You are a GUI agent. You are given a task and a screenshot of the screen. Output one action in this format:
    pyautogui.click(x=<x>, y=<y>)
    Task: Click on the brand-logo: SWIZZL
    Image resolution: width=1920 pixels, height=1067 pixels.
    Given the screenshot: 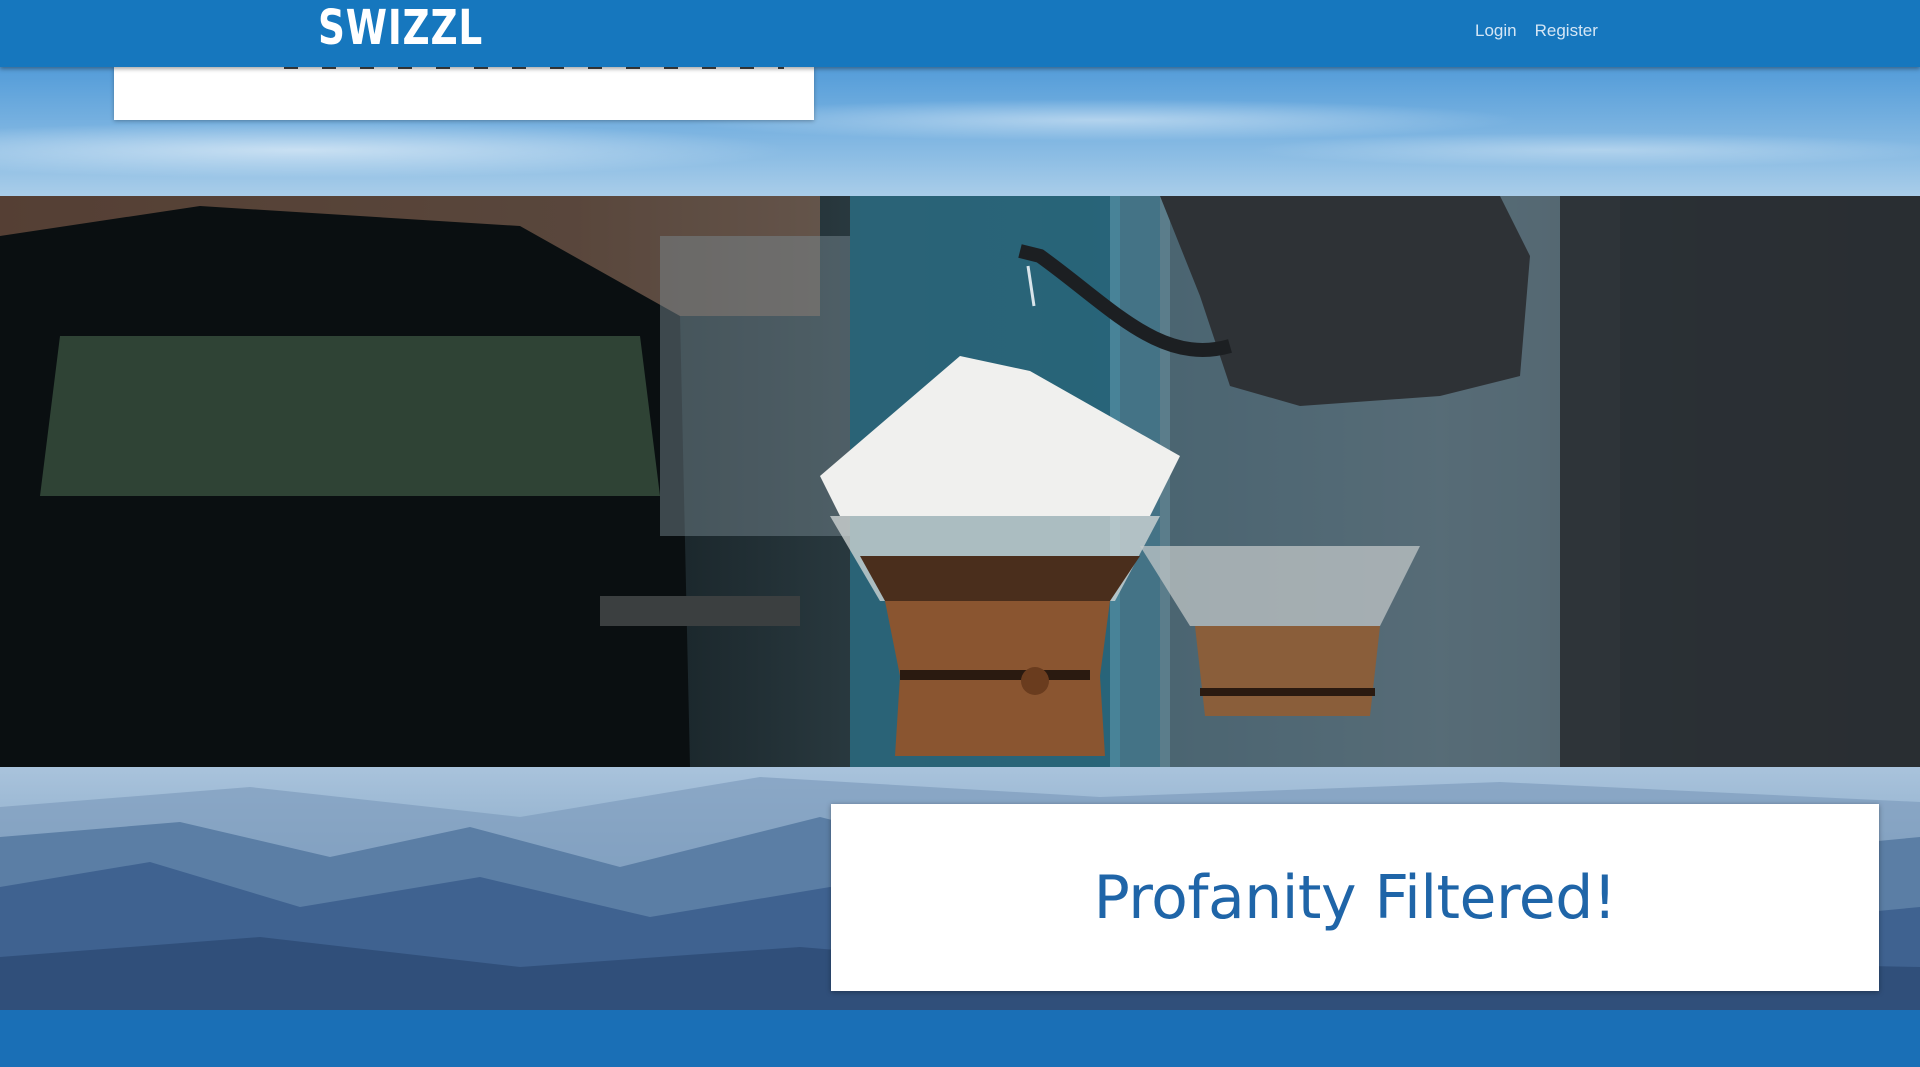 What is the action you would take?
    pyautogui.click(x=400, y=28)
    